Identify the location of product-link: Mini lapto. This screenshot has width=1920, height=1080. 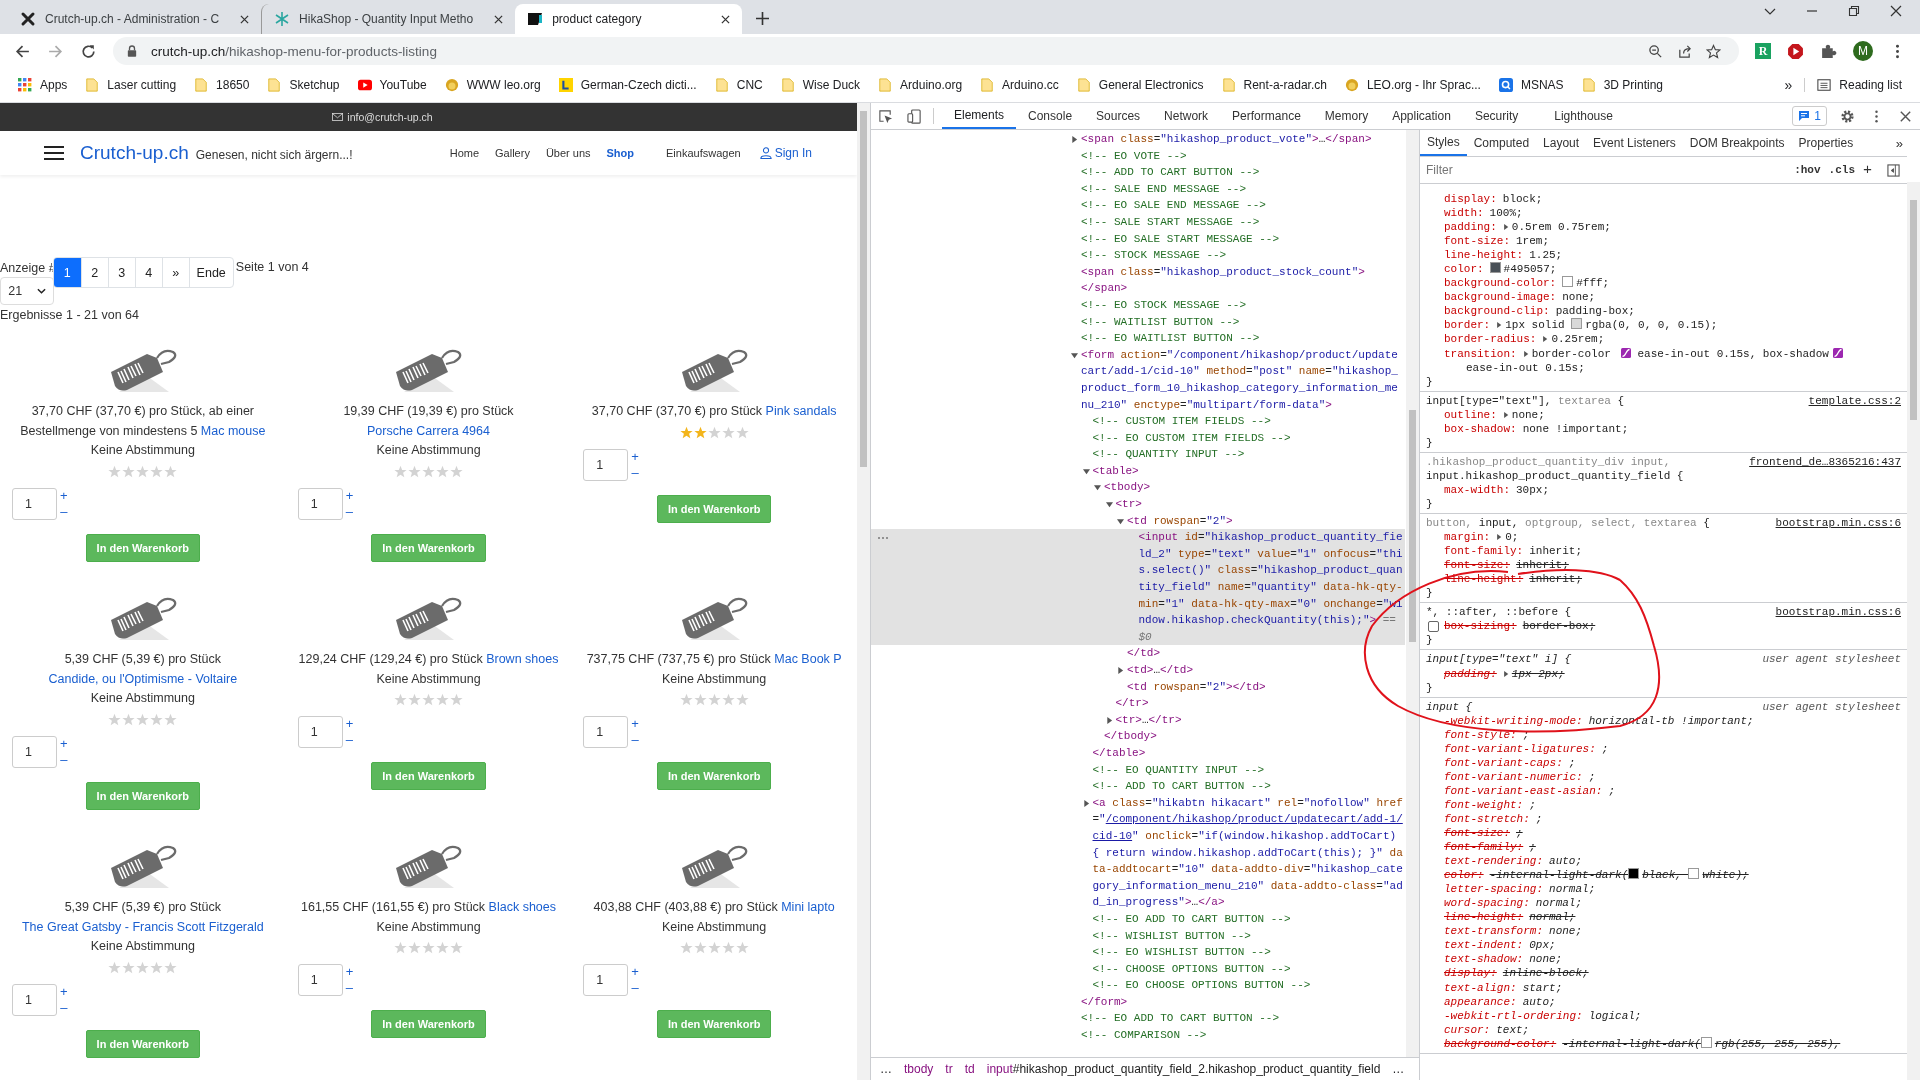
(808, 907).